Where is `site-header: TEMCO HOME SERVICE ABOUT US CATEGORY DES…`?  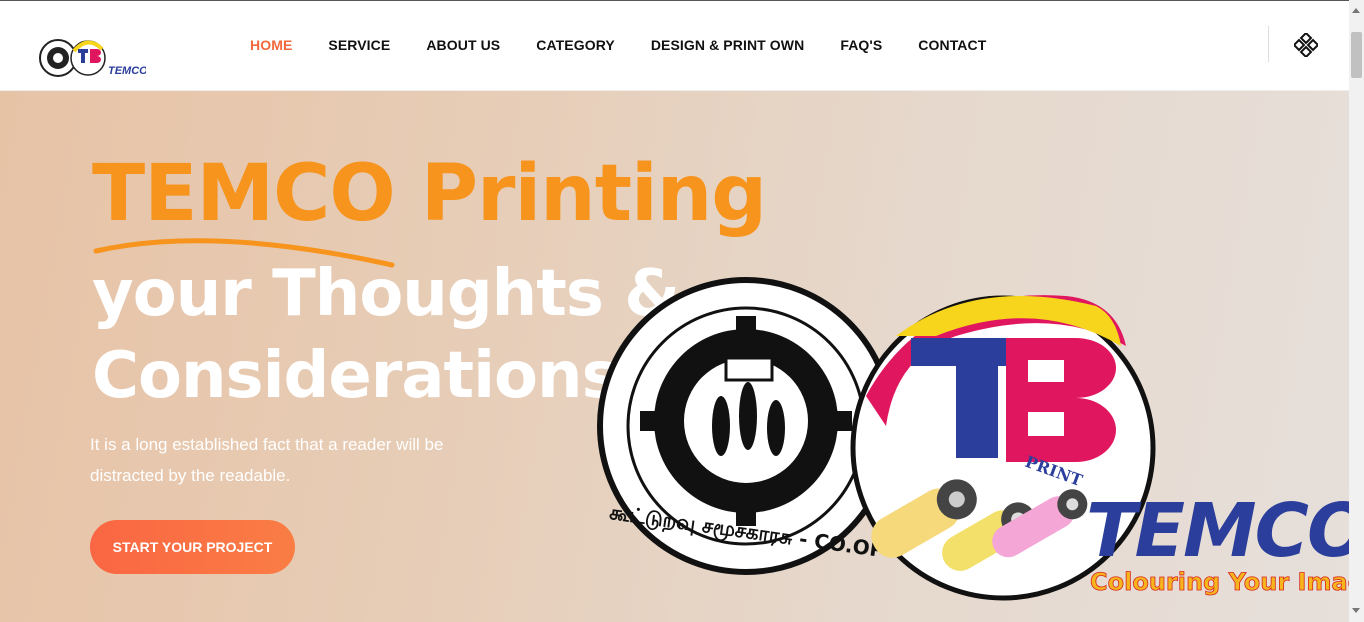 site-header: TEMCO HOME SERVICE ABOUT US CATEGORY DES… is located at coordinates (674, 45).